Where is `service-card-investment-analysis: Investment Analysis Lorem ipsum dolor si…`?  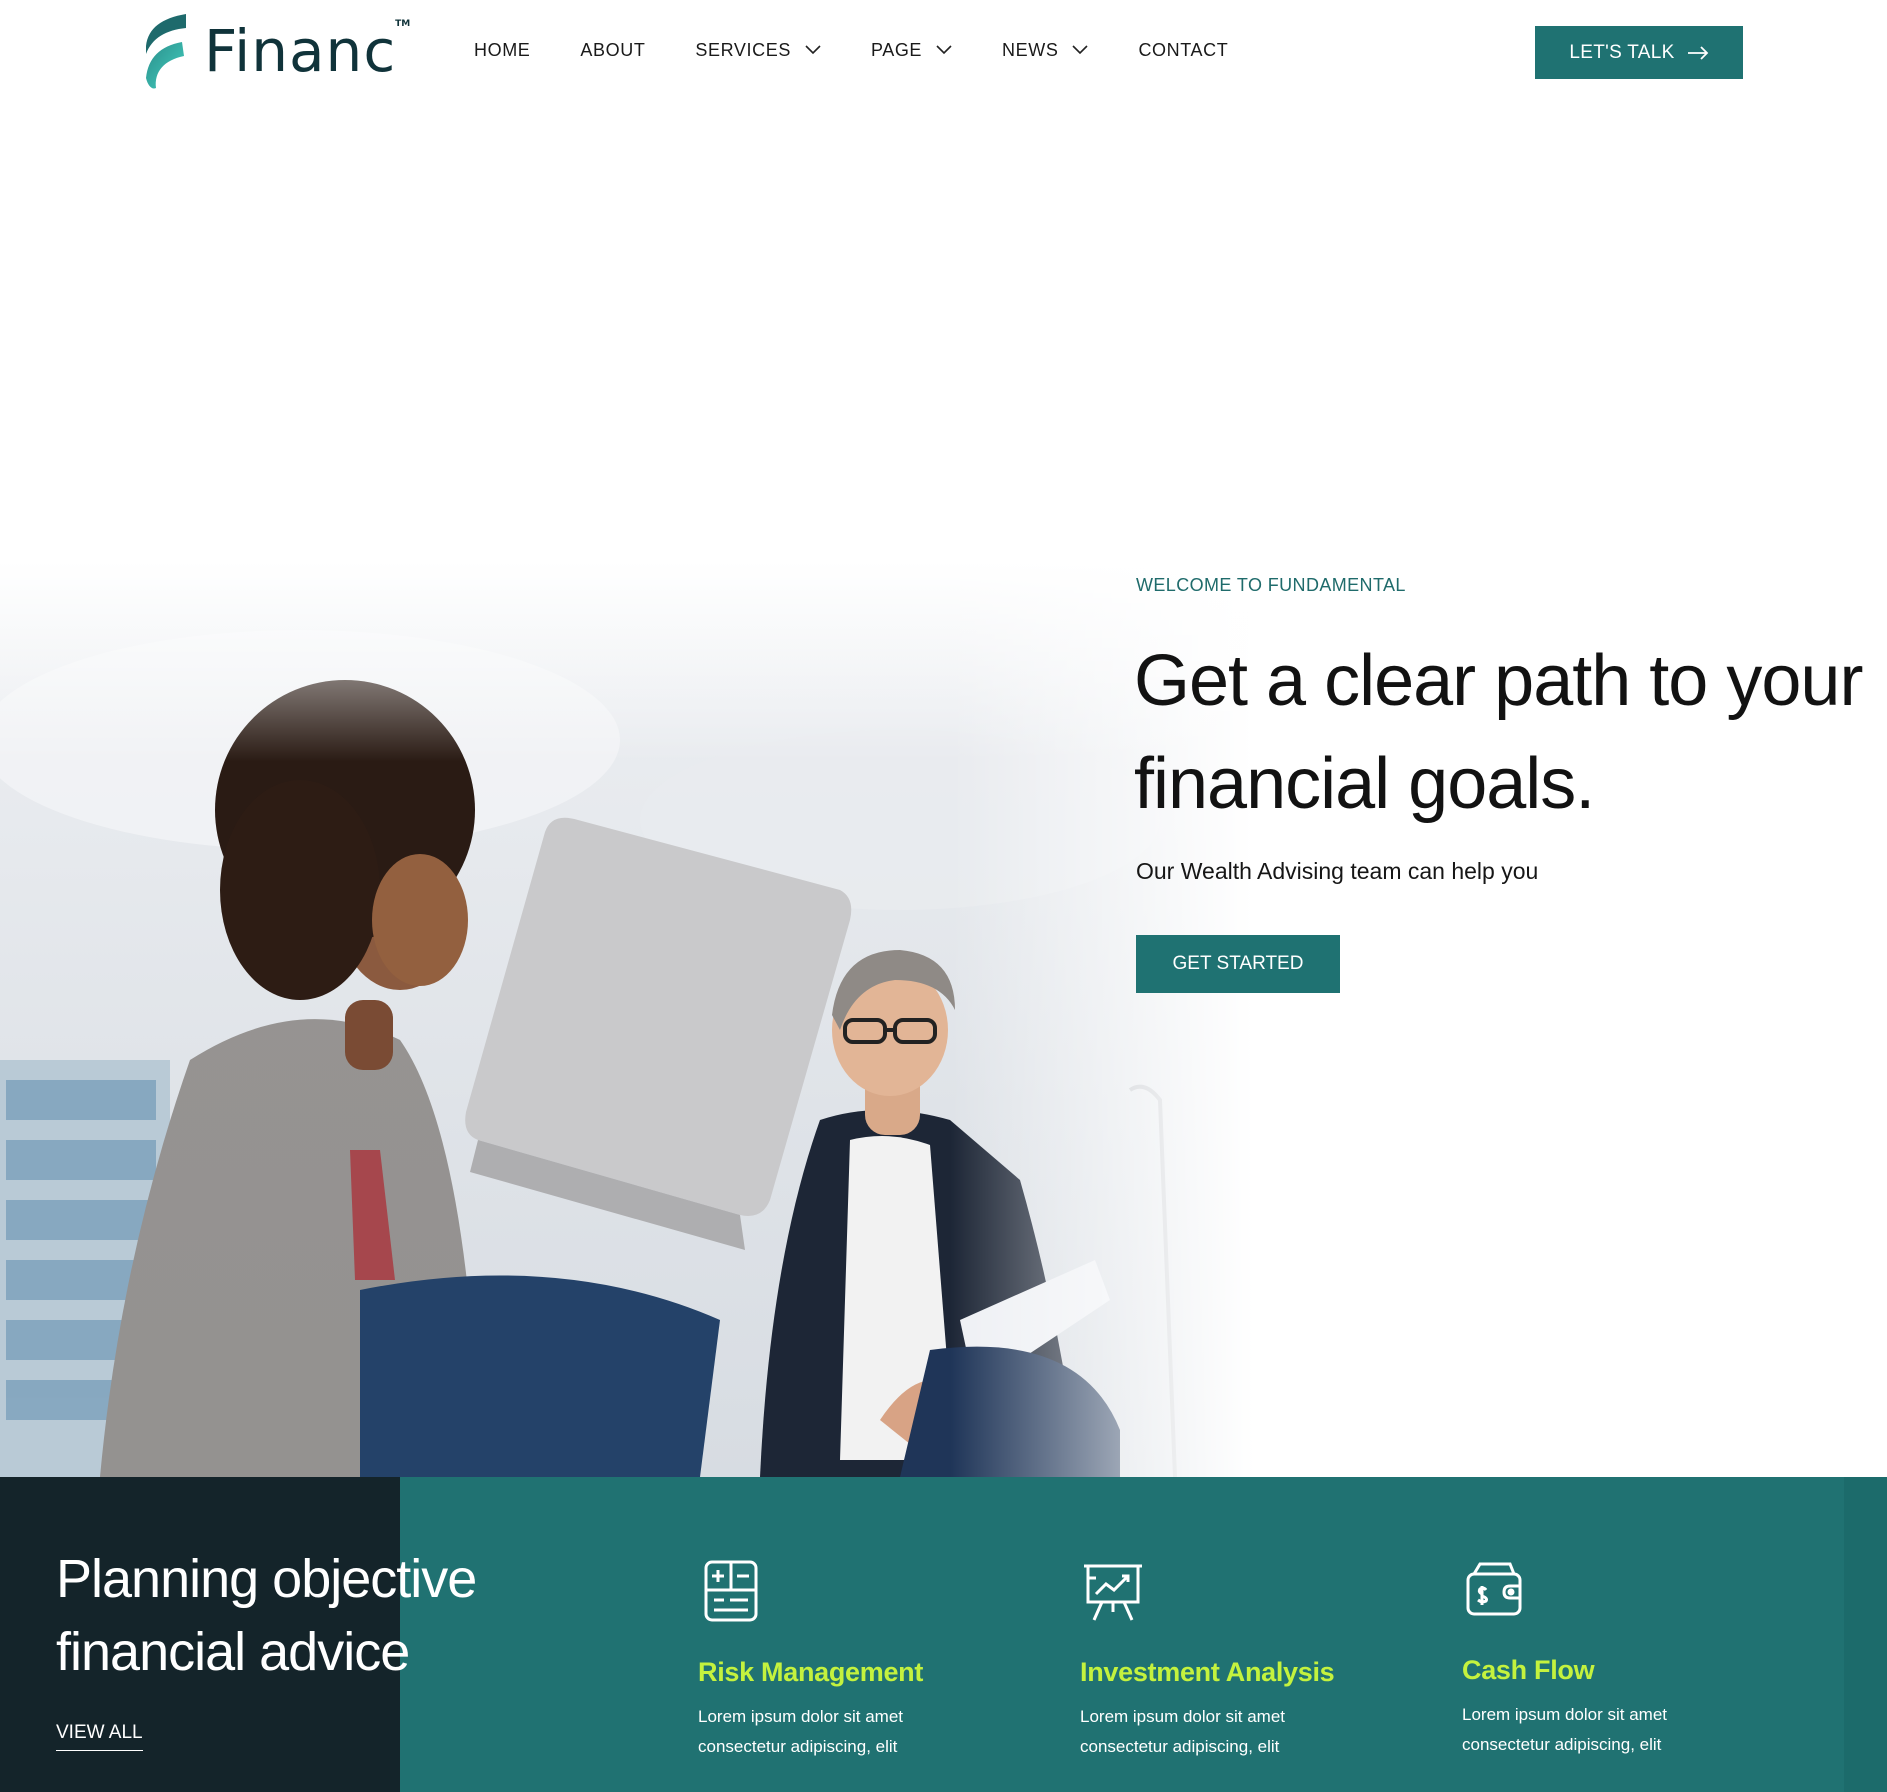
service-card-investment-analysis: Investment Analysis Lorem ipsum dolor si… is located at coordinates (1240, 1661).